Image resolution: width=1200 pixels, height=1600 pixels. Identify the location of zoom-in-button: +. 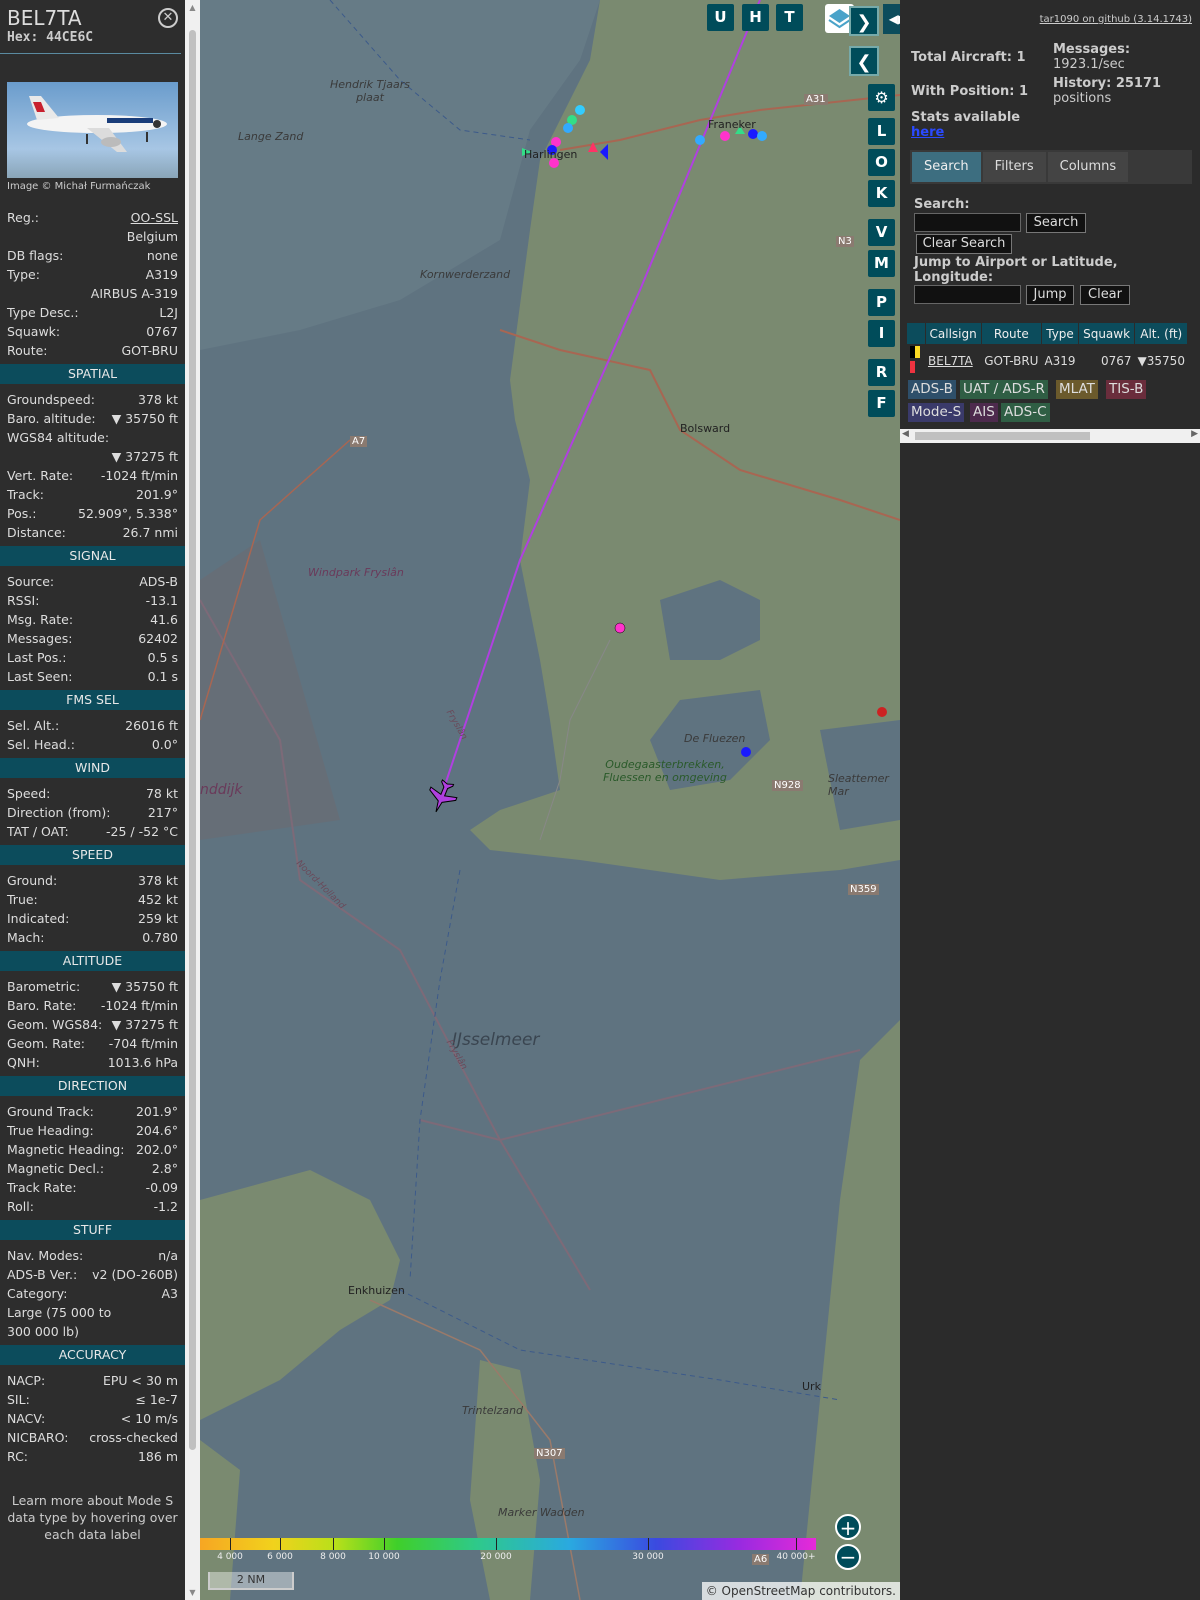
(848, 1527).